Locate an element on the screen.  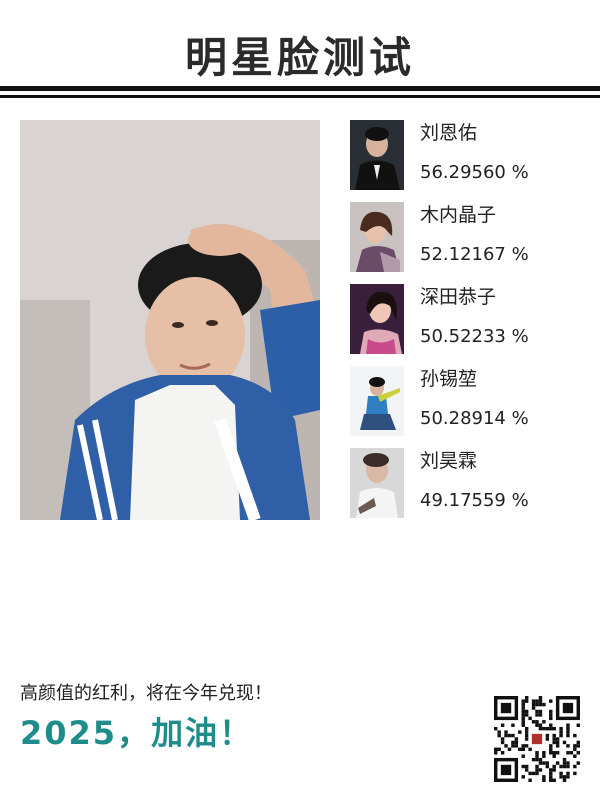
match-item: 刘昊霖 49.17559 % is located at coordinates (470, 483).